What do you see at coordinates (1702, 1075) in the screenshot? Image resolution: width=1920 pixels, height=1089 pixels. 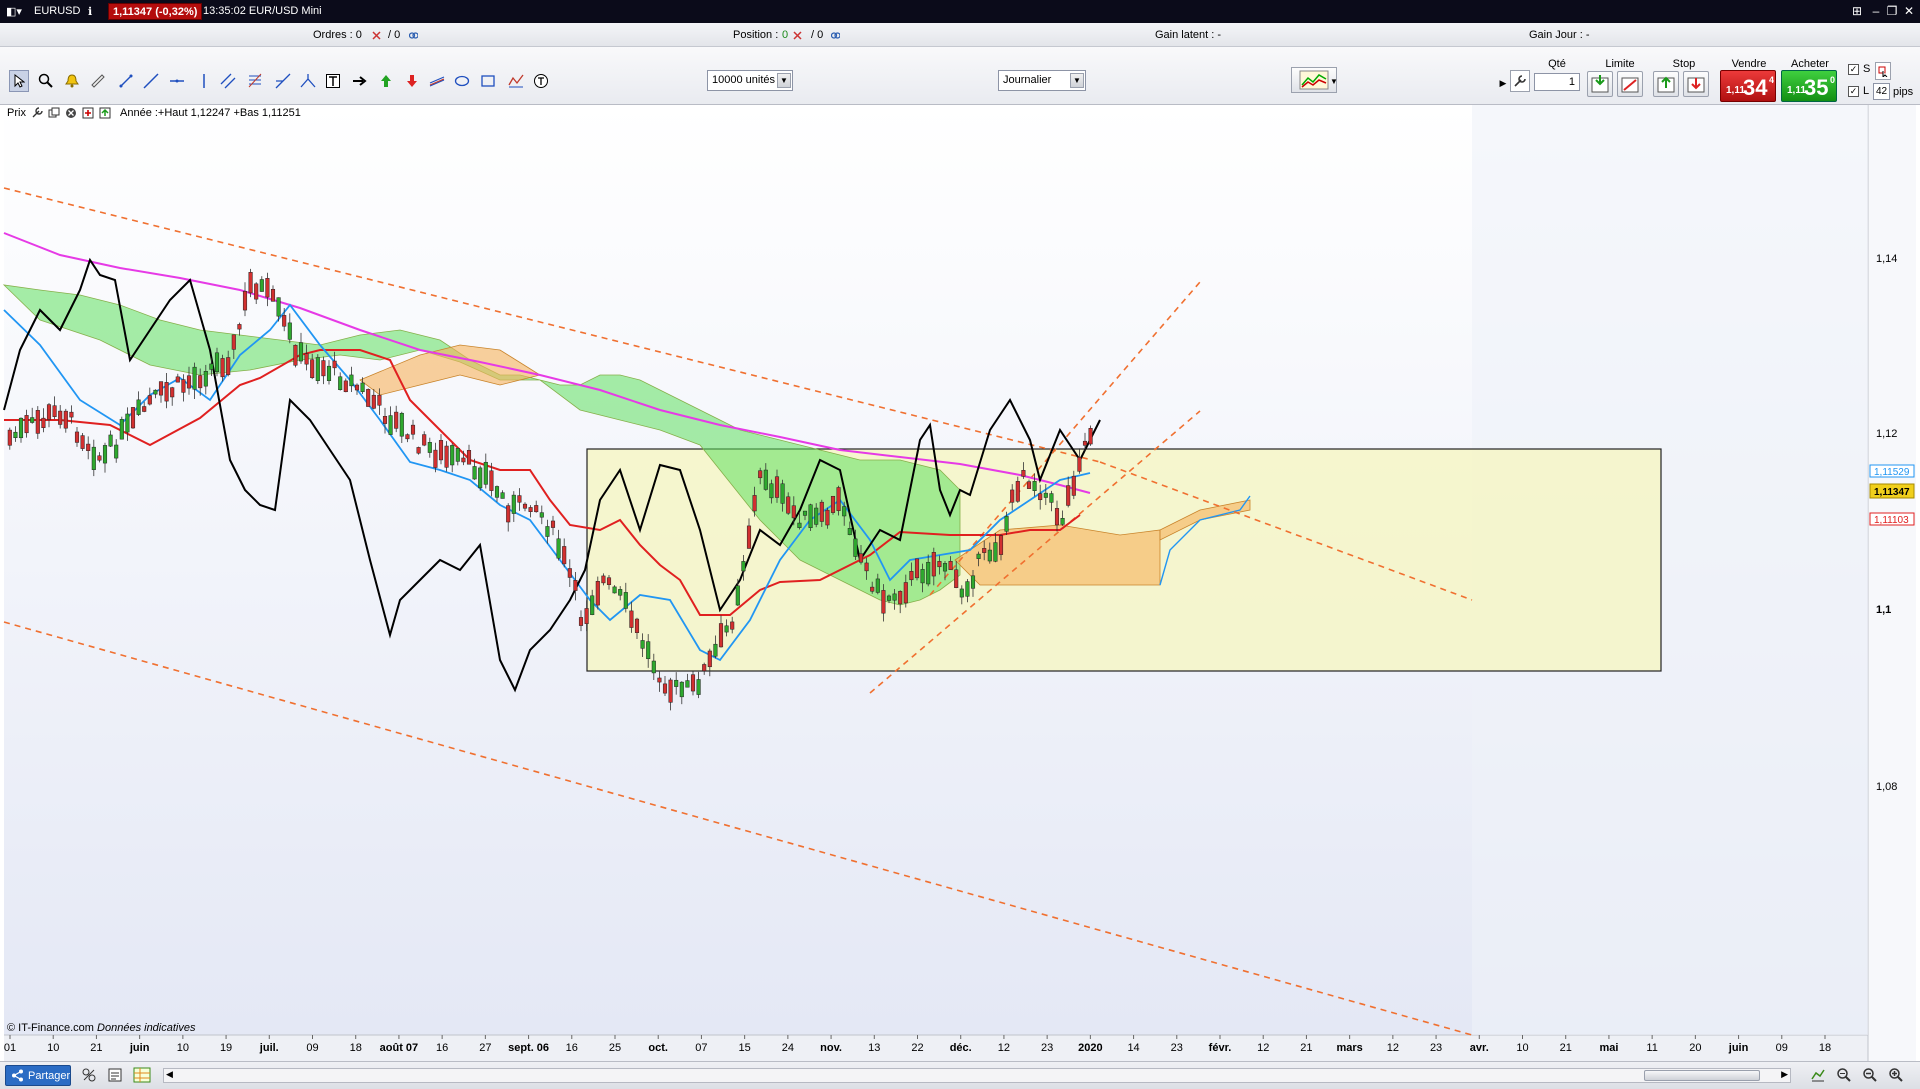 I see `scrollbar-thumb` at bounding box center [1702, 1075].